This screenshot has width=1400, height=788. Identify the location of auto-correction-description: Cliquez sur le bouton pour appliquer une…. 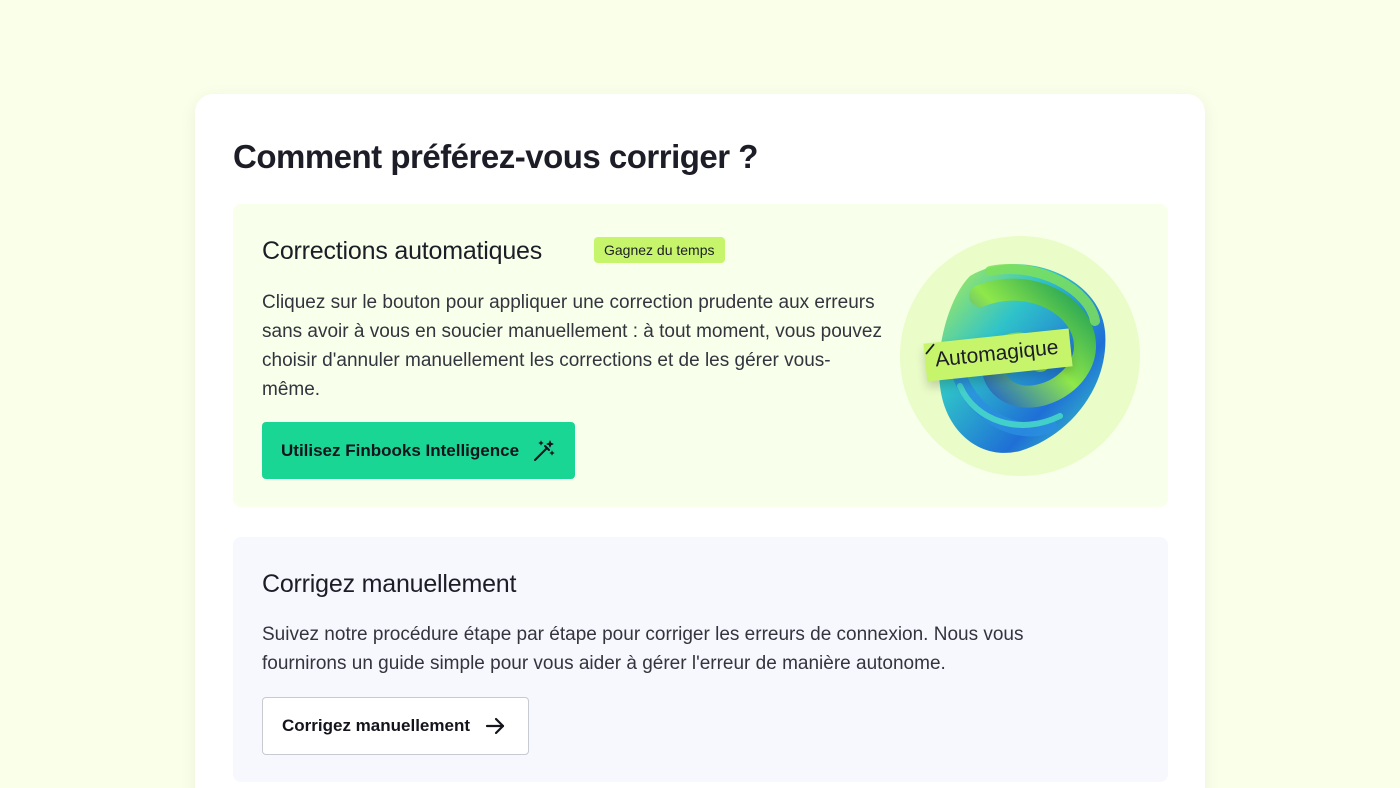
(572, 346).